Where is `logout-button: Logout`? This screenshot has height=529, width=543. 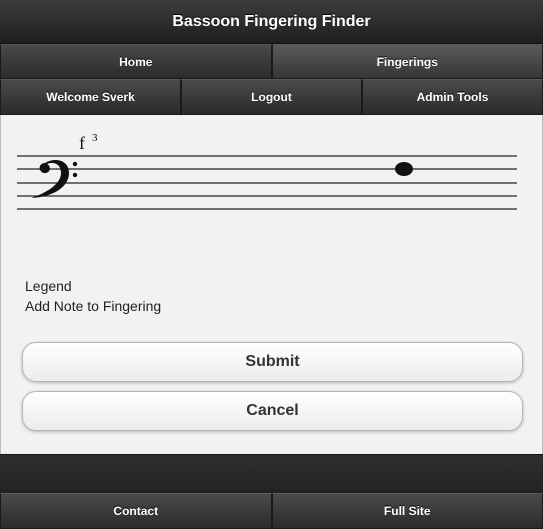
logout-button: Logout is located at coordinates (271, 97).